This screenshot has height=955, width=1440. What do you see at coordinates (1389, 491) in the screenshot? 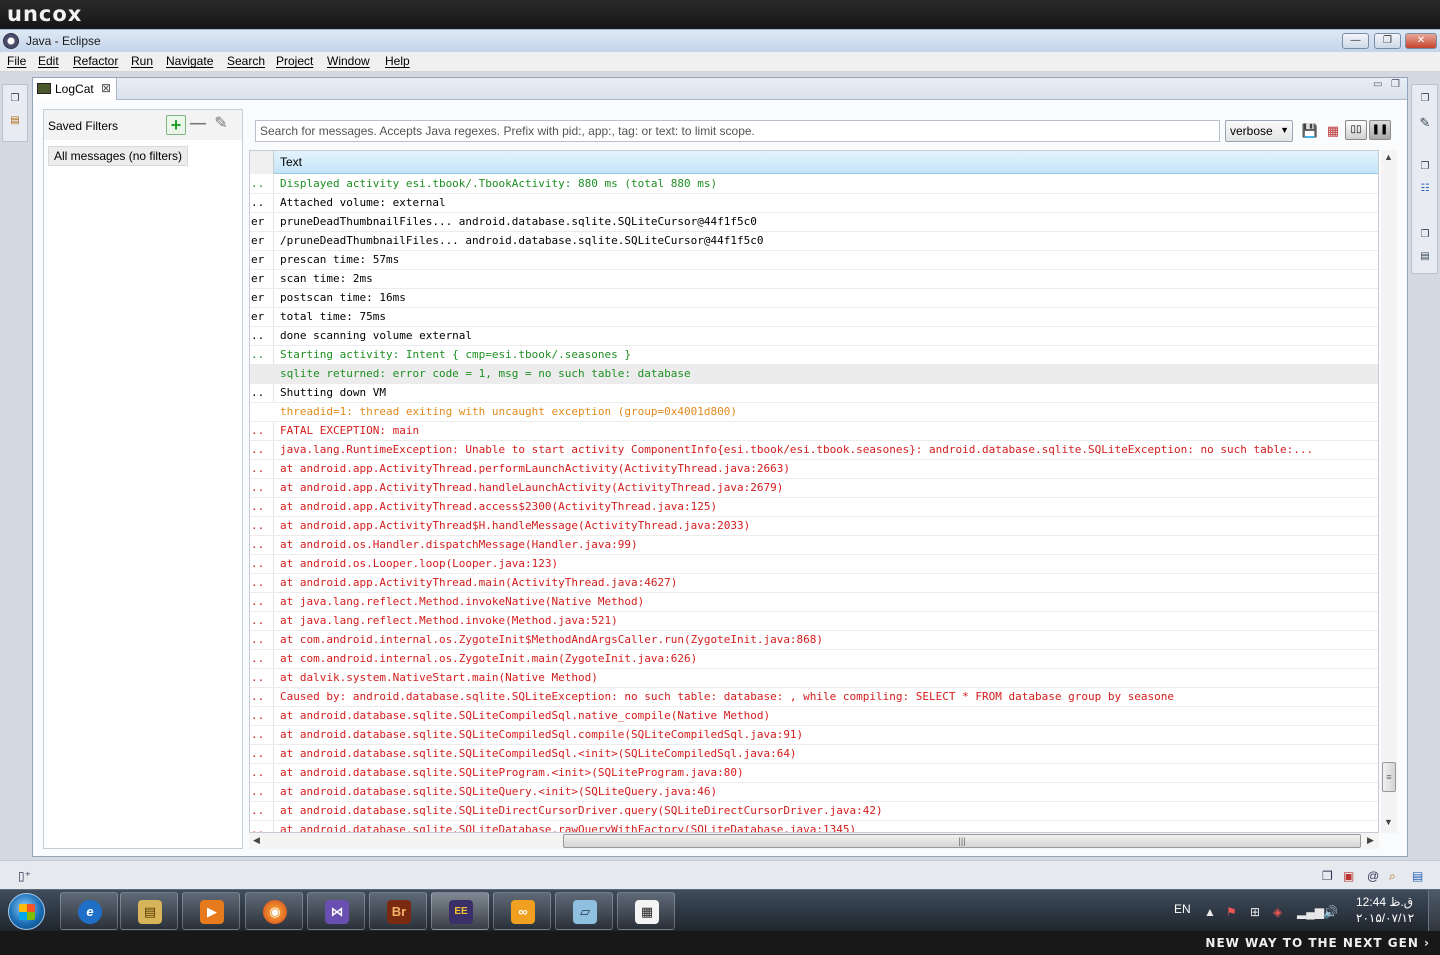
I see `vertical-scrollbar: ▲ ≡ ▼` at bounding box center [1389, 491].